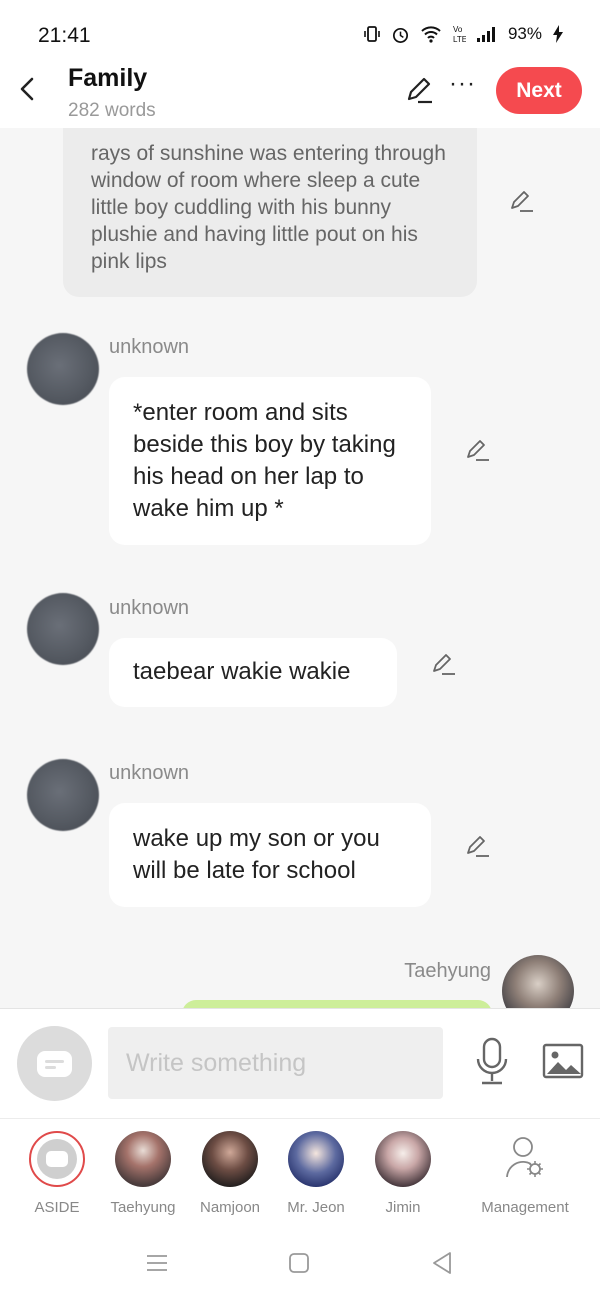  I want to click on image-icon, so click(563, 1061).